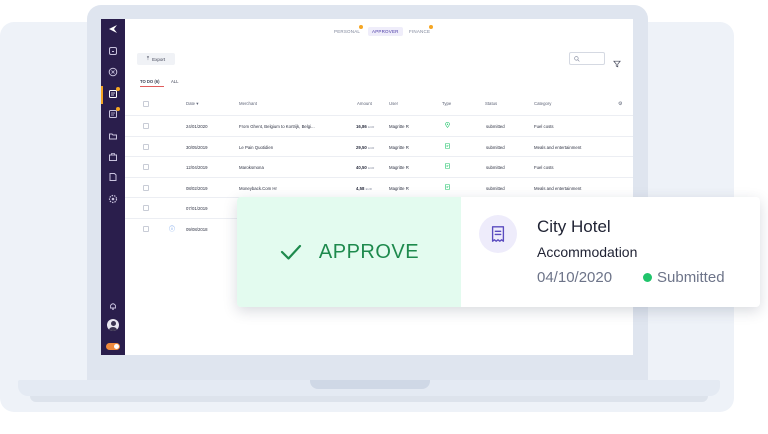 The height and width of the screenshot is (434, 768). I want to click on row-merchant: Le Pain Quotidien, so click(256, 147).